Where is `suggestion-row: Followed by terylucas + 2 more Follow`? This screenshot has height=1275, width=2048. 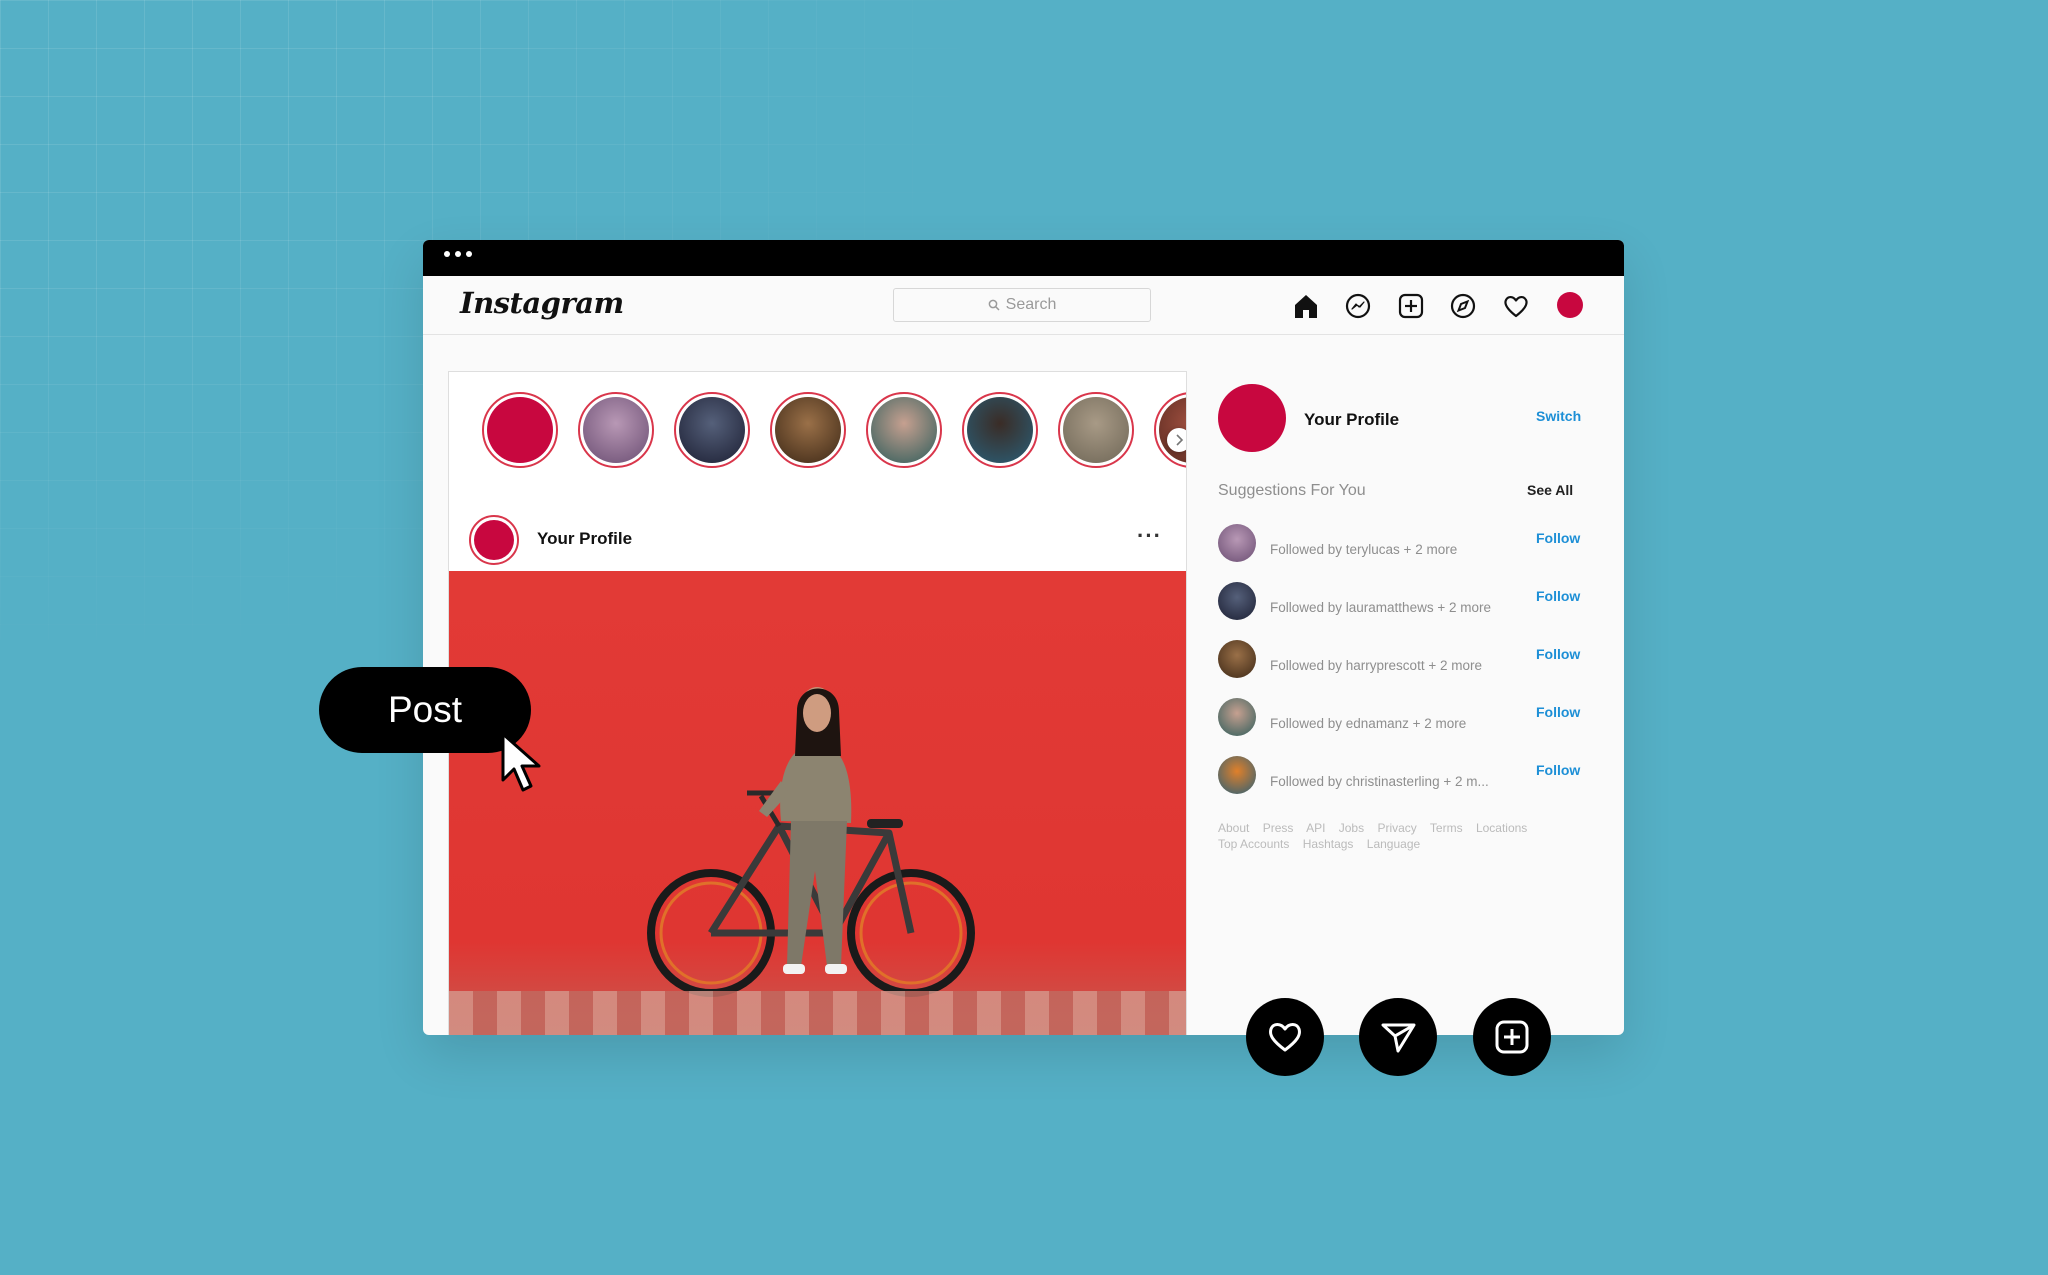 suggestion-row: Followed by terylucas + 2 more Follow is located at coordinates (1418, 546).